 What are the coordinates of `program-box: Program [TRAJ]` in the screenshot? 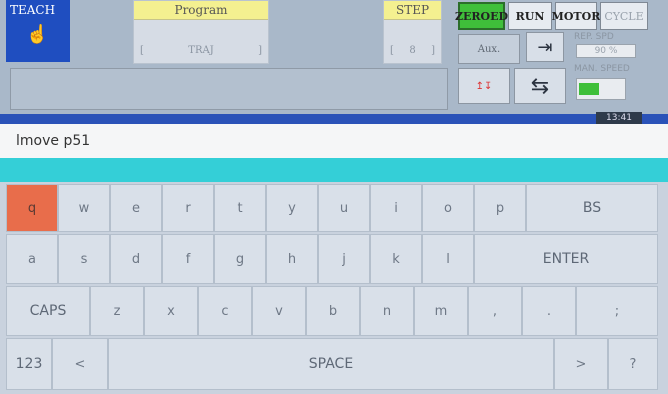 It's located at (201, 32).